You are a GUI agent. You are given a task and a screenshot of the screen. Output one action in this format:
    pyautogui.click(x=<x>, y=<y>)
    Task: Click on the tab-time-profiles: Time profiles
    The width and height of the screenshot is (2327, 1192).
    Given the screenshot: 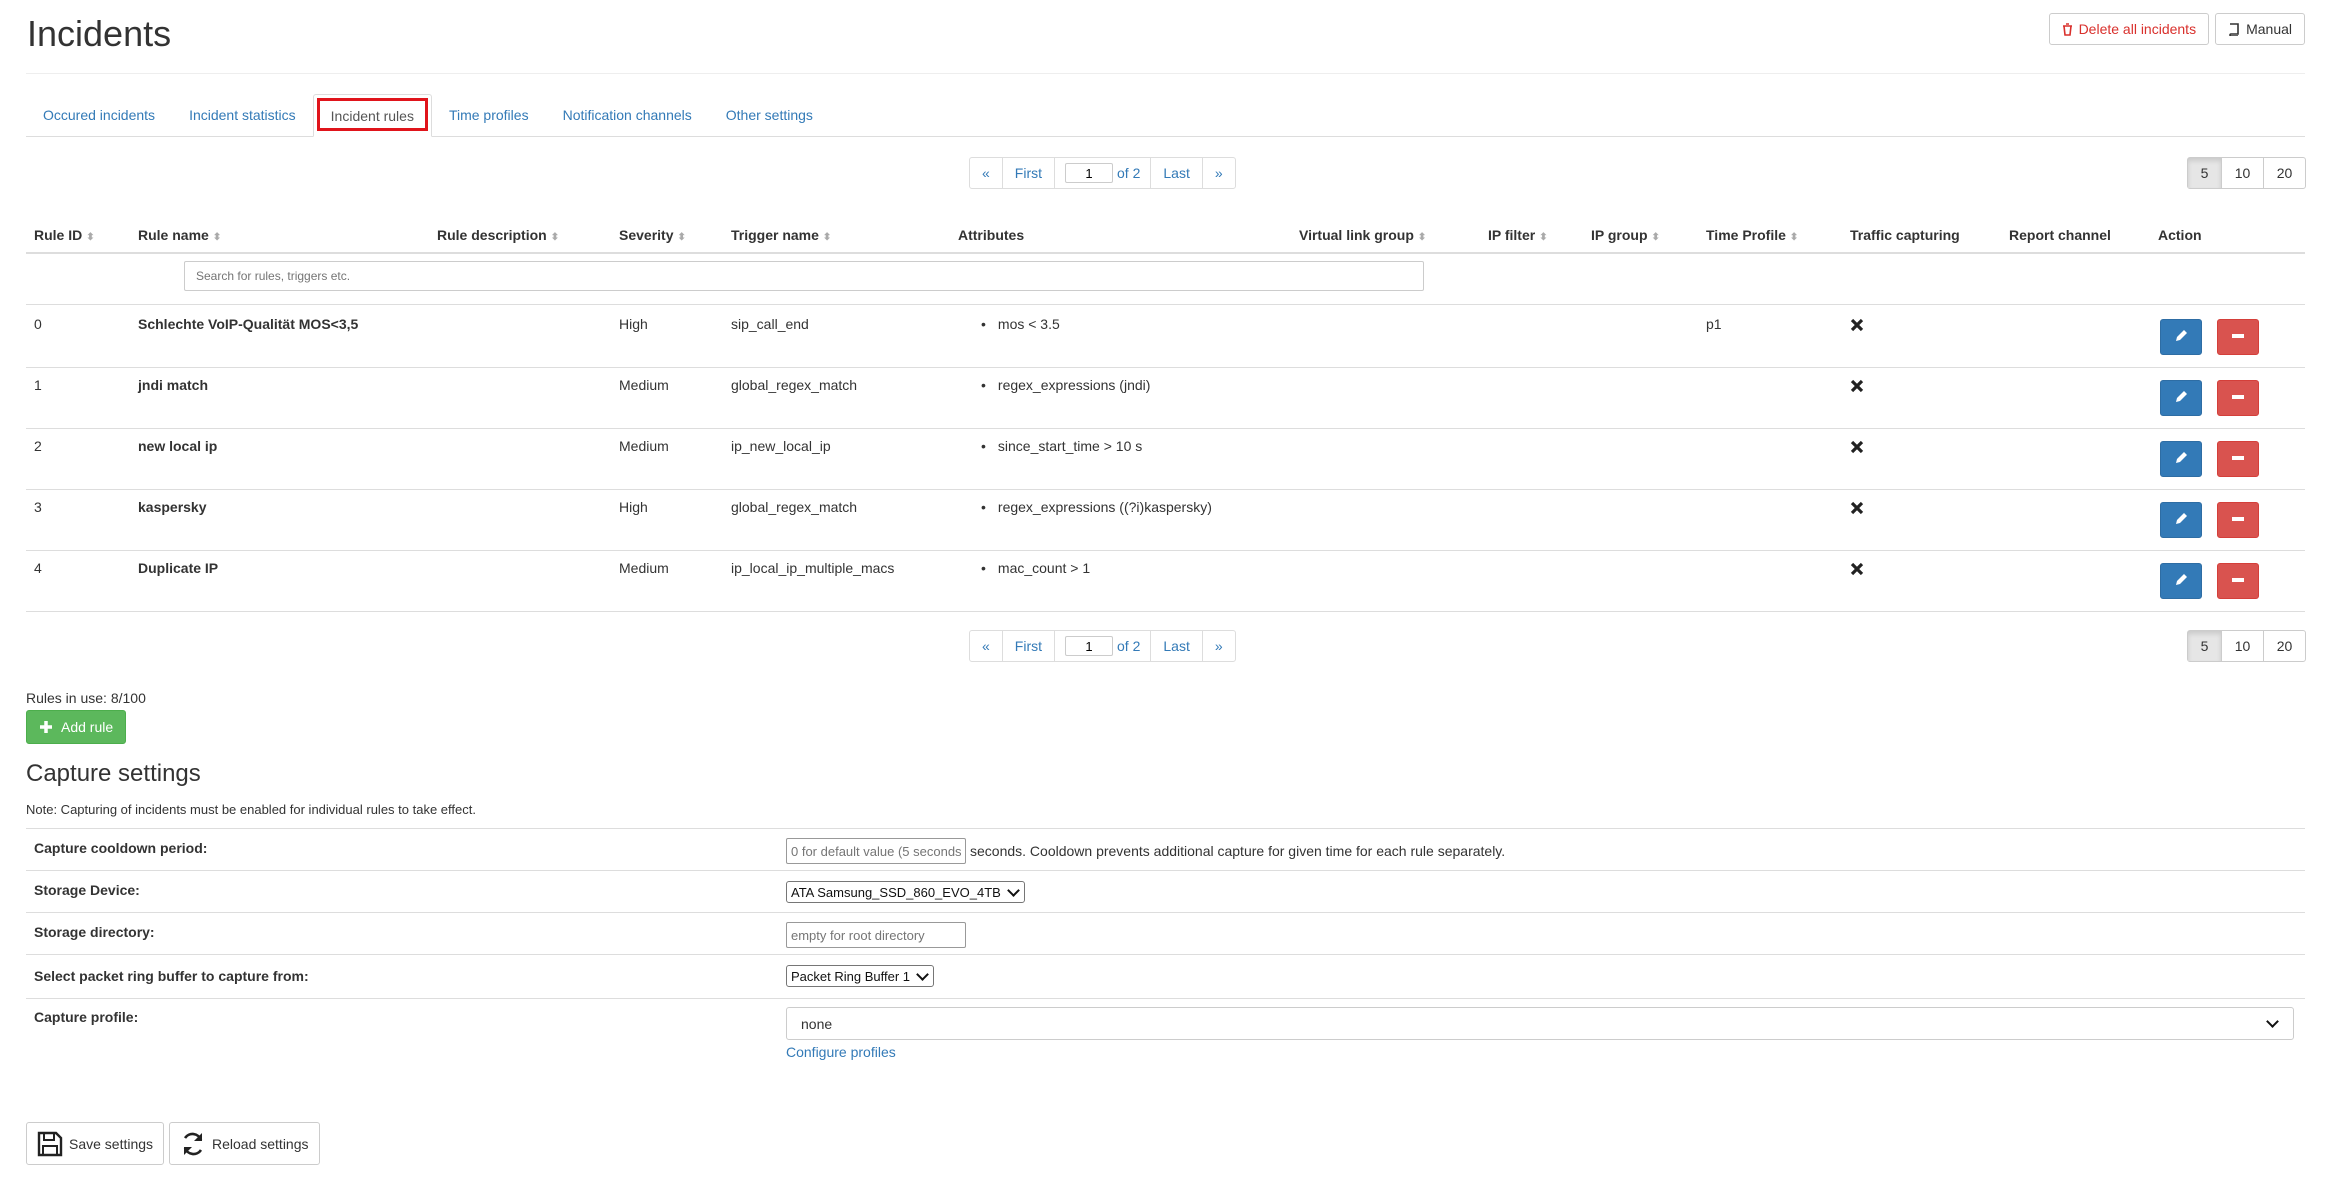 What is the action you would take?
    pyautogui.click(x=489, y=115)
    